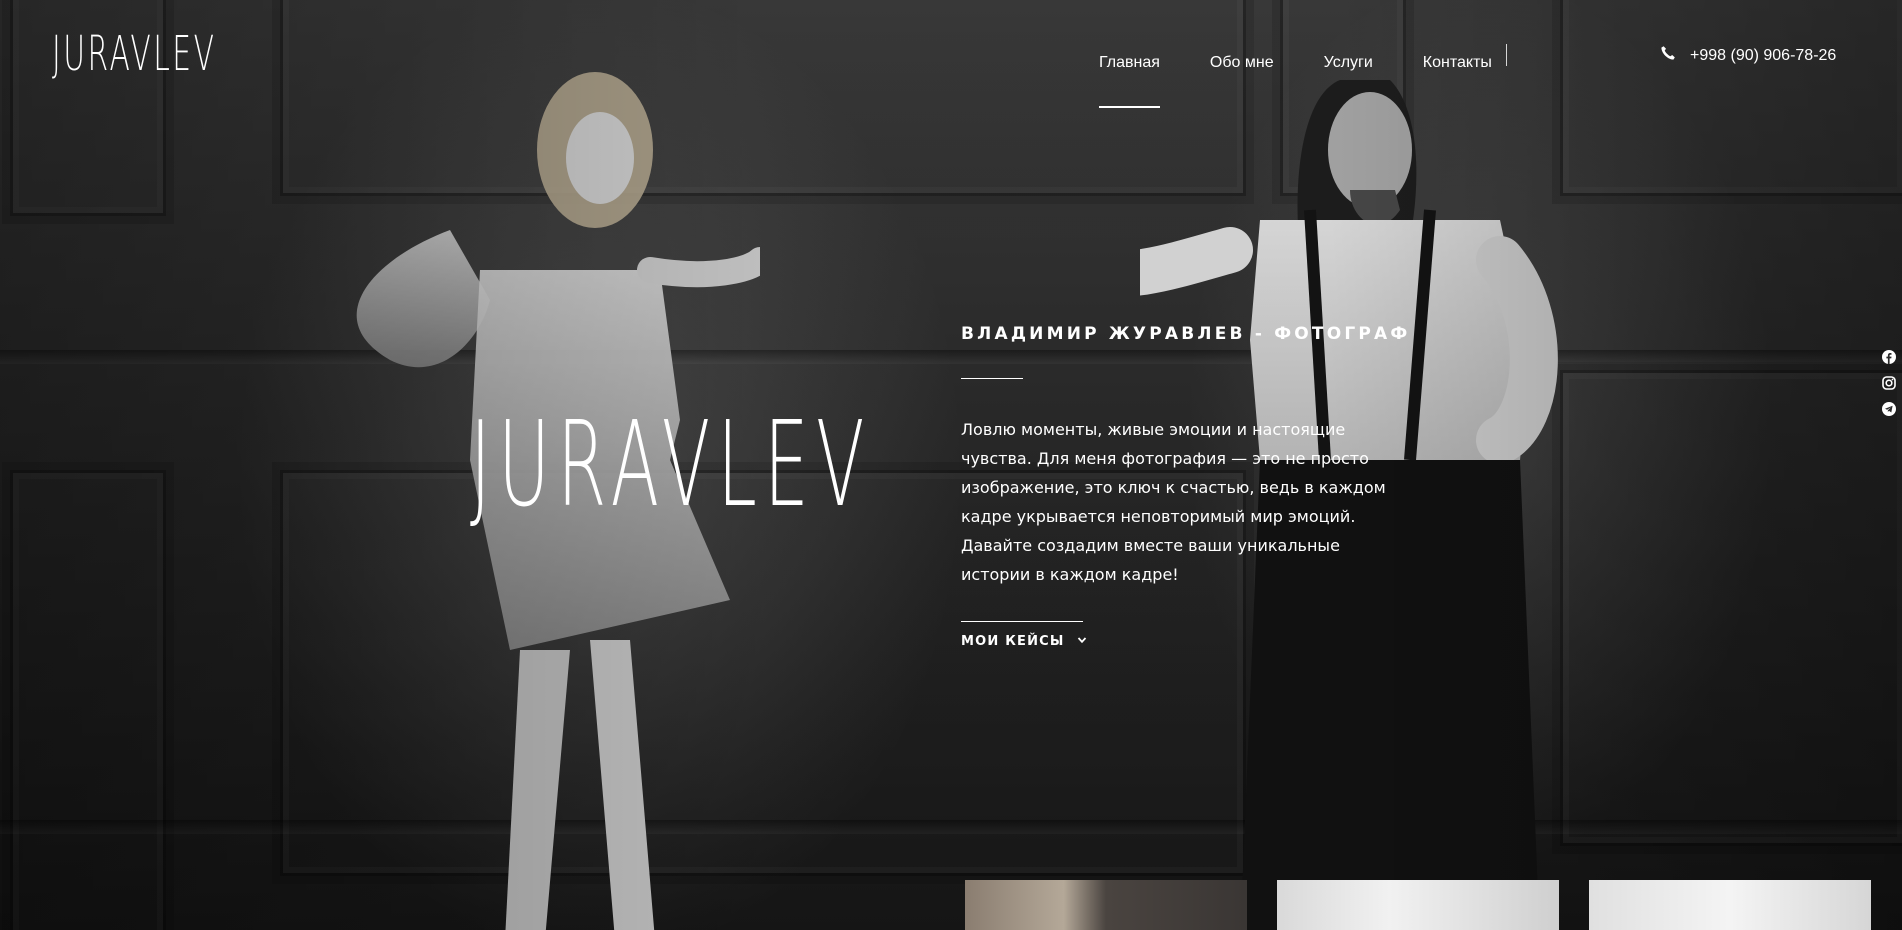  Describe the element at coordinates (1506, 55) in the screenshot. I see `nav-divider` at that location.